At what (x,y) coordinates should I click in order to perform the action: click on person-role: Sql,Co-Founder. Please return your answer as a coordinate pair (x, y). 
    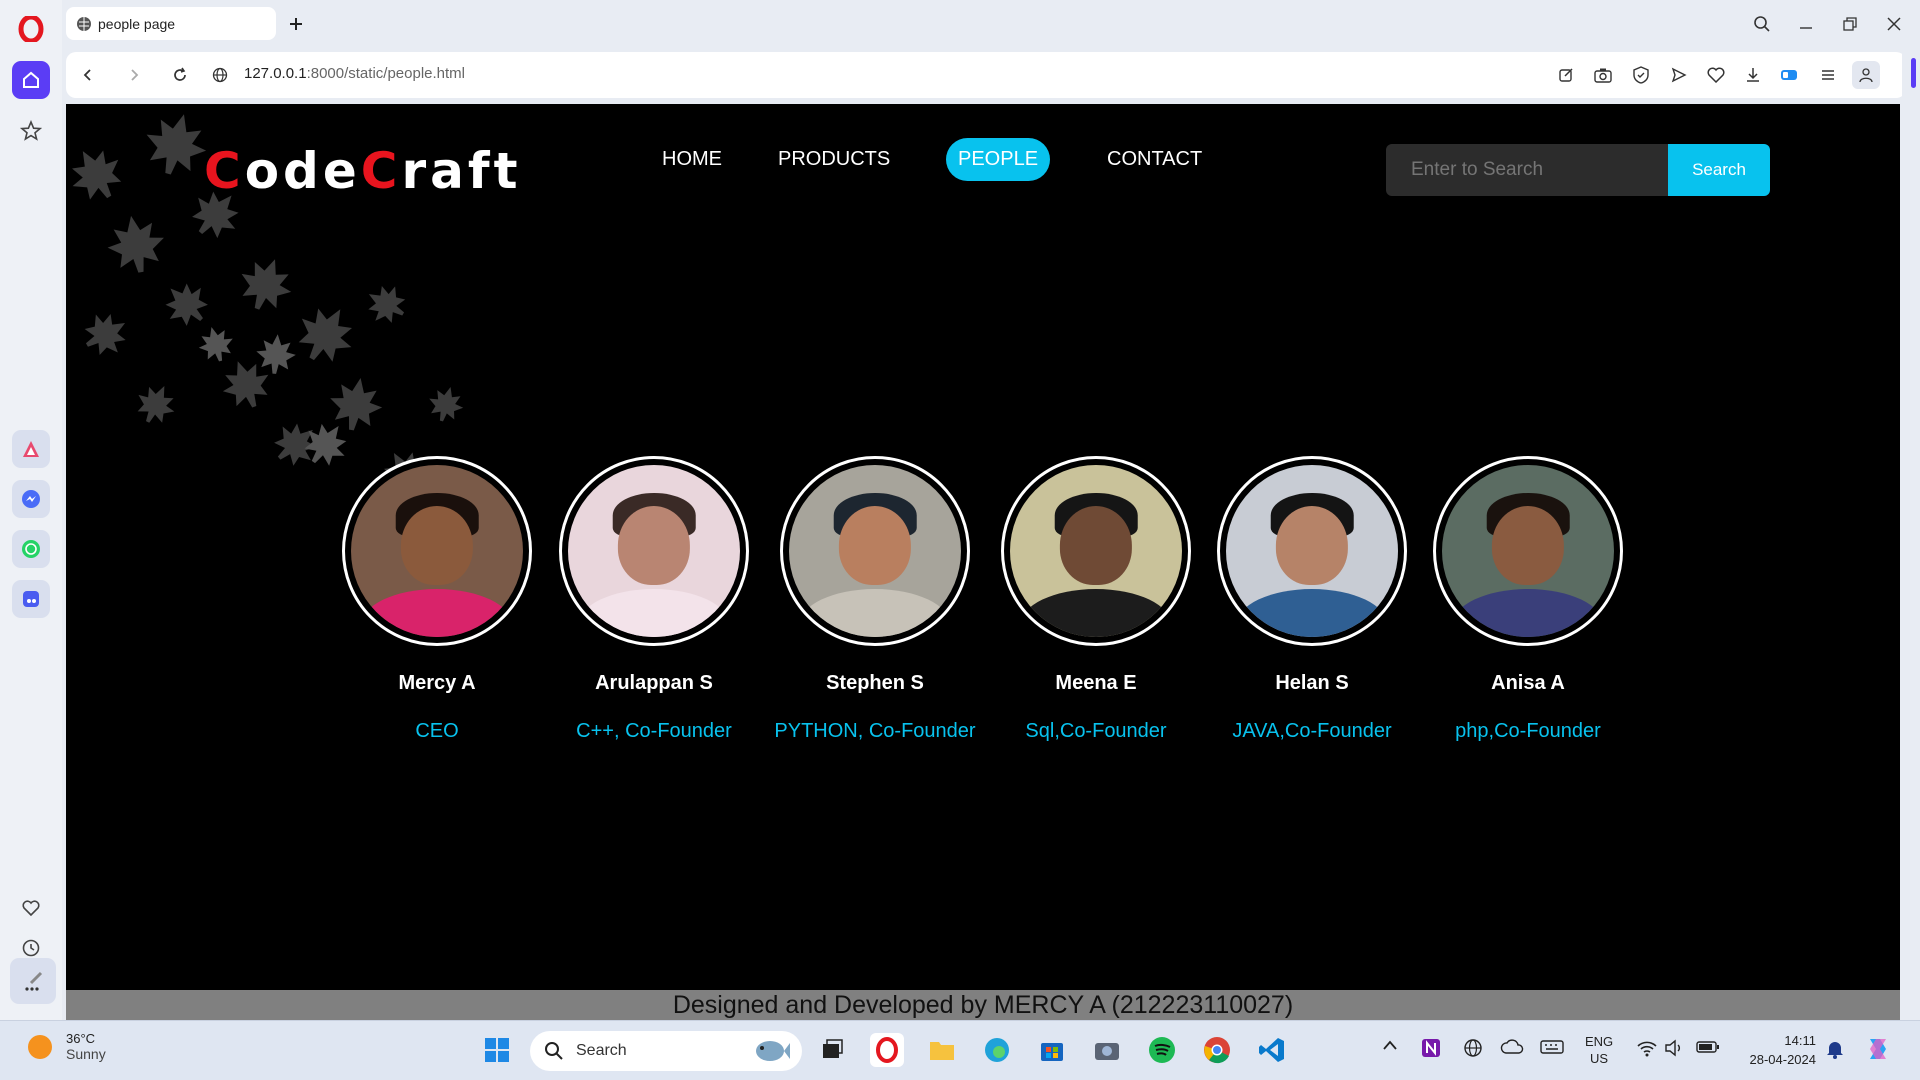
    Looking at the image, I should click on (1096, 731).